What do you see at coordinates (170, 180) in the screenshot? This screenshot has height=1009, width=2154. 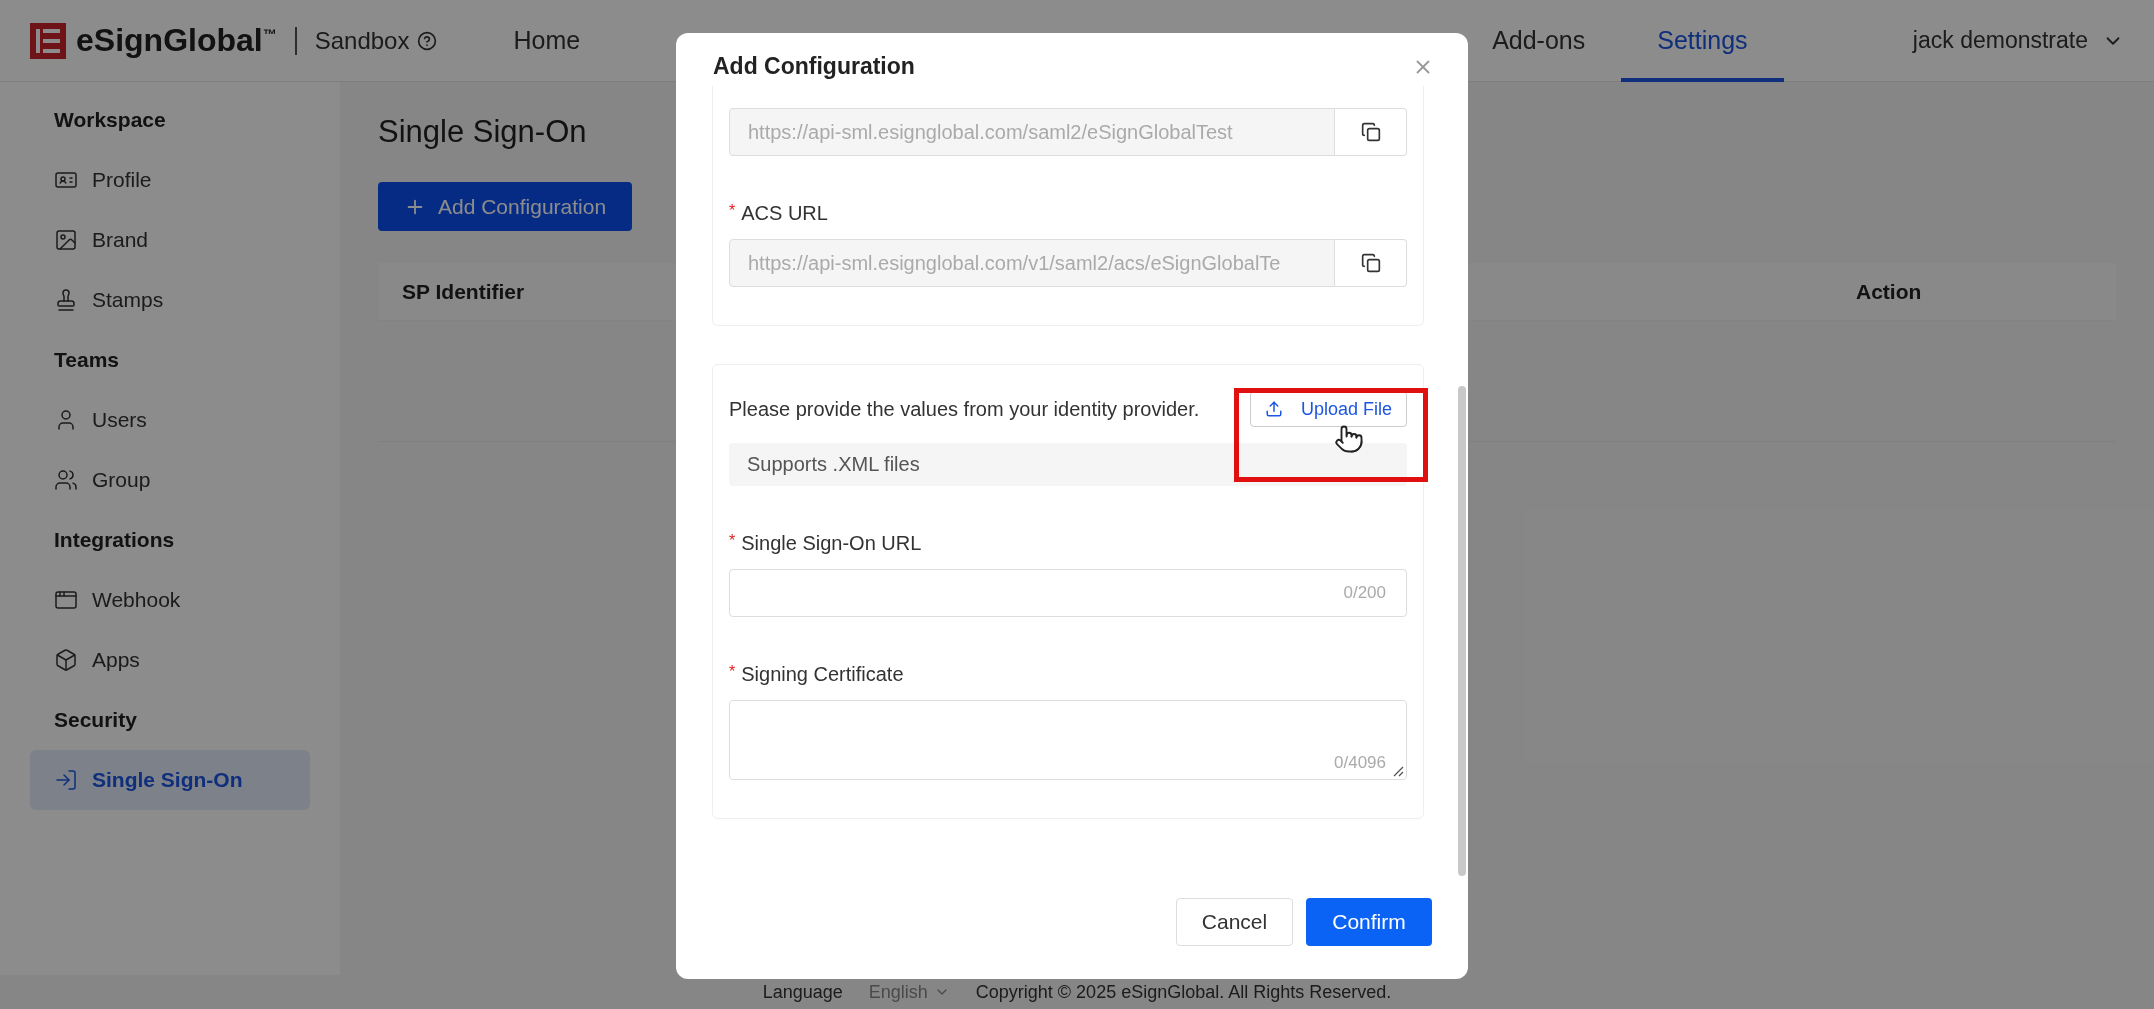 I see `sidebar-item: Profile` at bounding box center [170, 180].